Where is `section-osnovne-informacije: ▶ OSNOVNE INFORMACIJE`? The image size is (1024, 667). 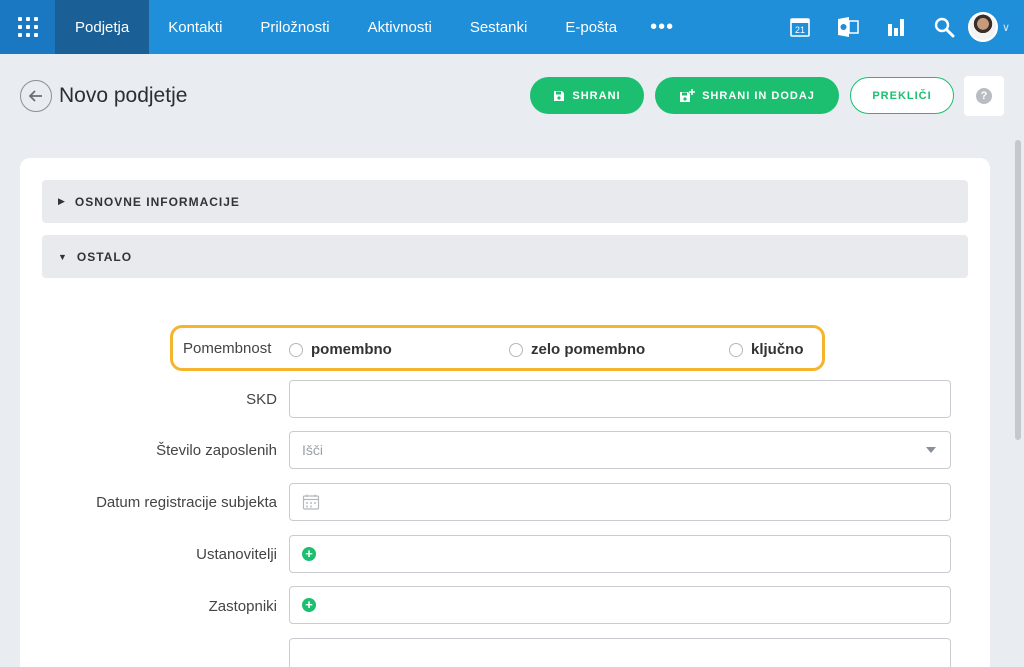 section-osnovne-informacije: ▶ OSNOVNE INFORMACIJE is located at coordinates (505, 201).